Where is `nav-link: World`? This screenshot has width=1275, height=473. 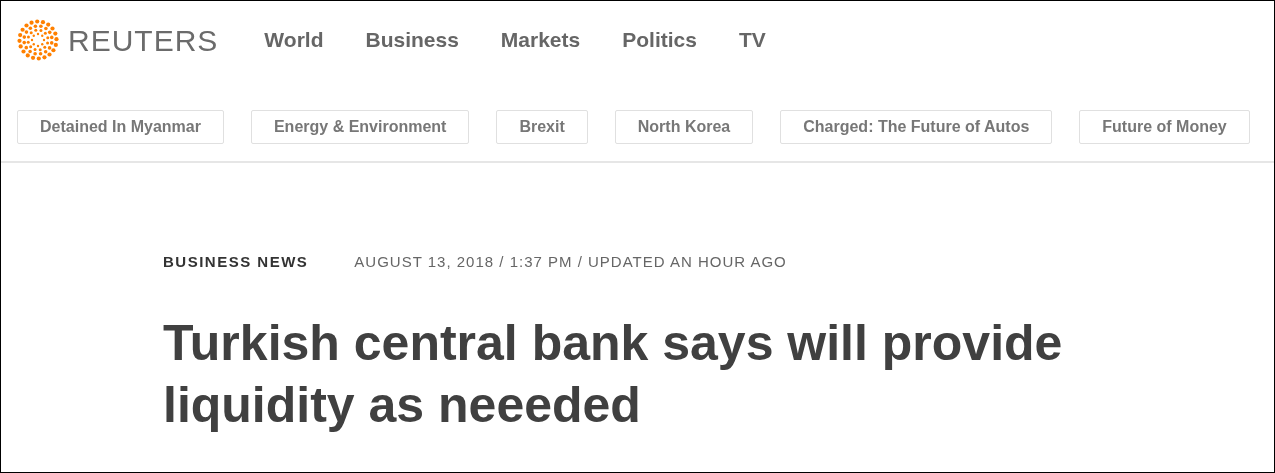 nav-link: World is located at coordinates (294, 40).